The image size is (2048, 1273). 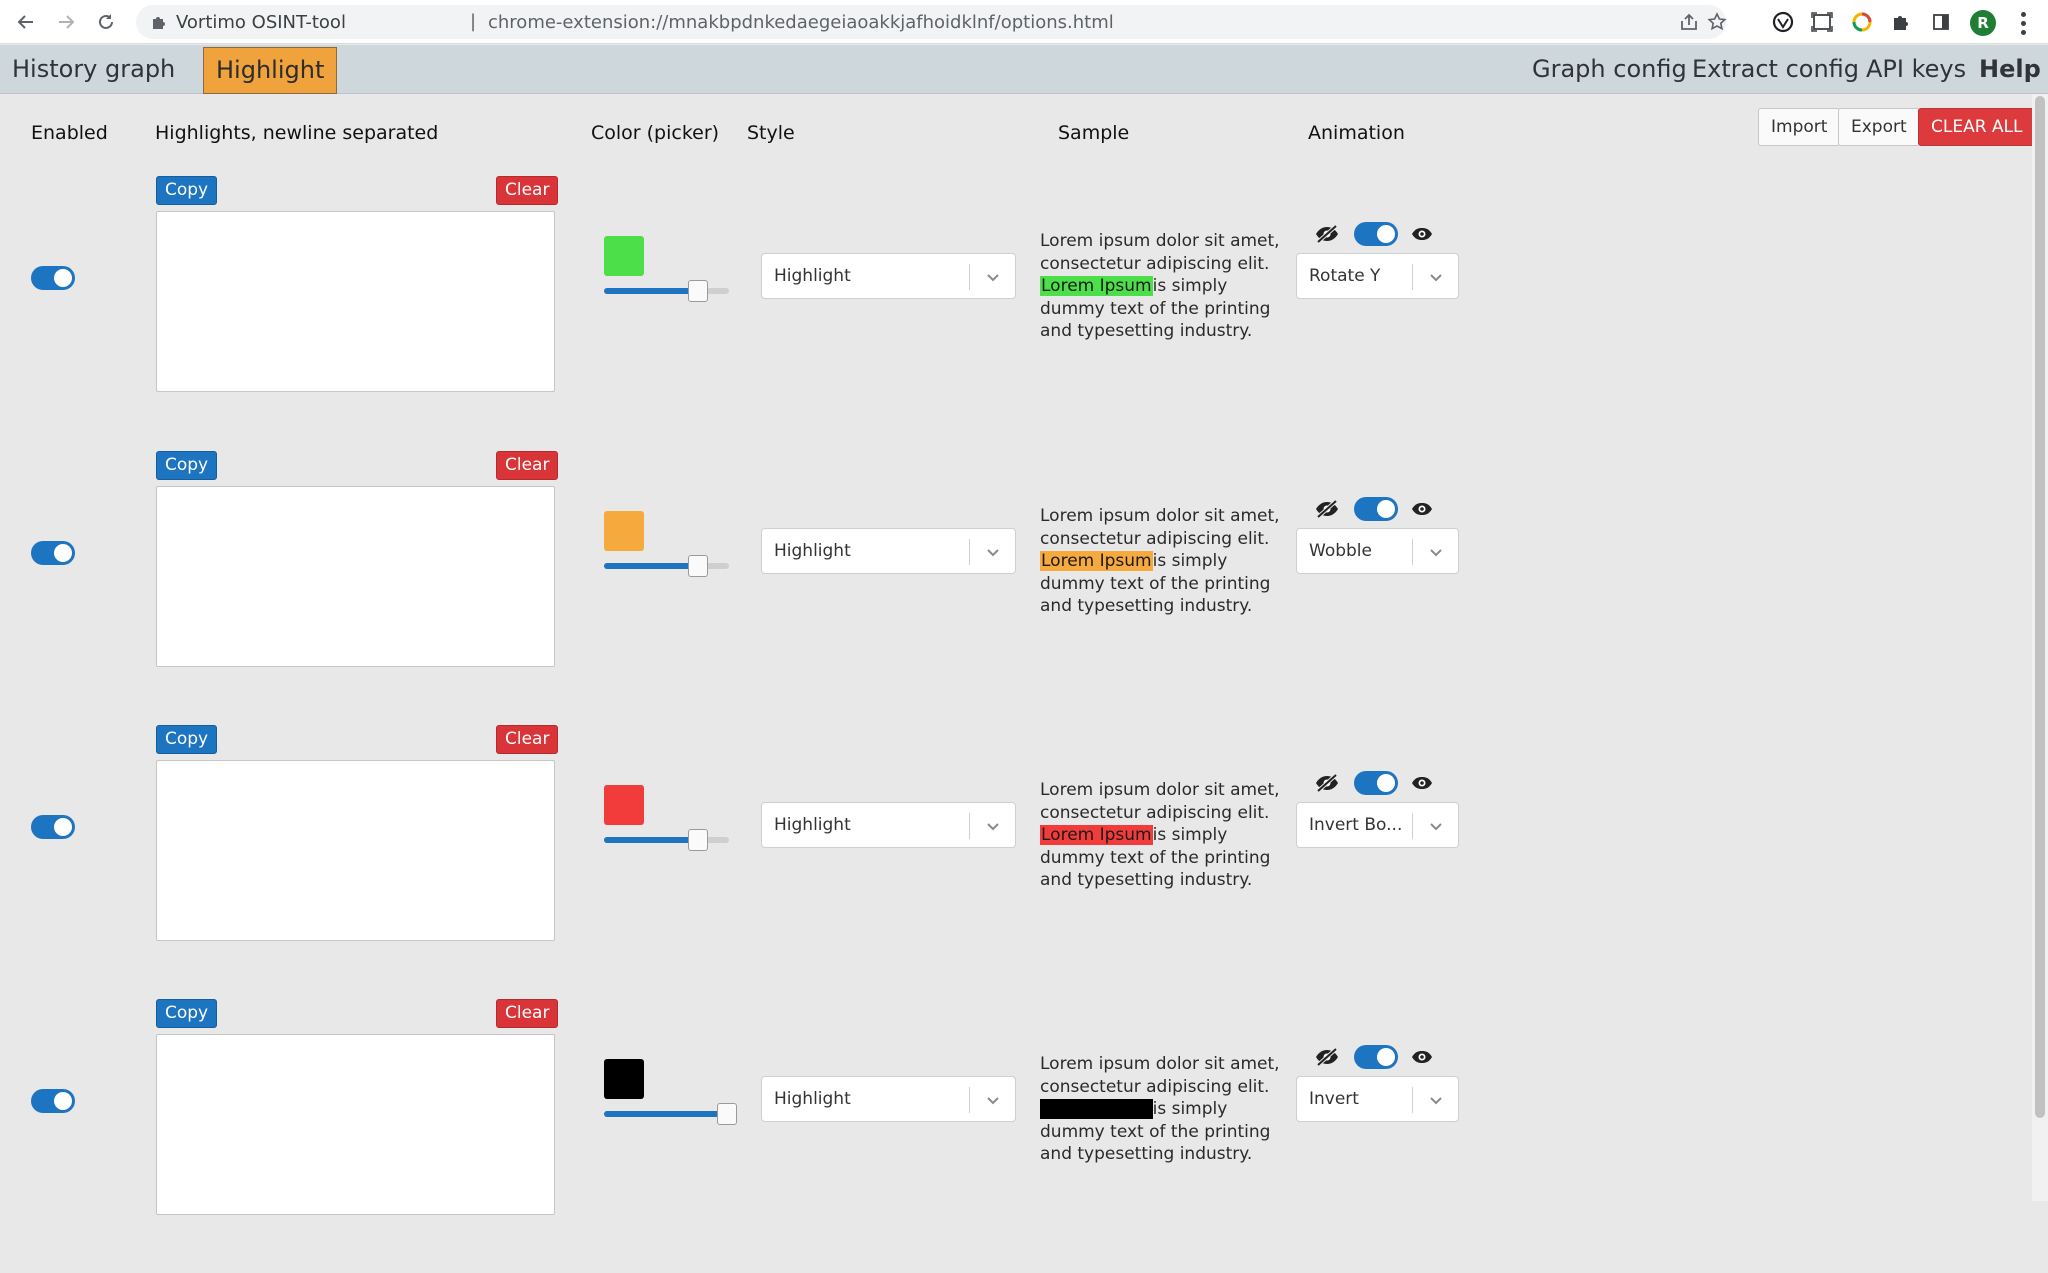 What do you see at coordinates (1983, 23) in the screenshot?
I see `profile-avatar: R` at bounding box center [1983, 23].